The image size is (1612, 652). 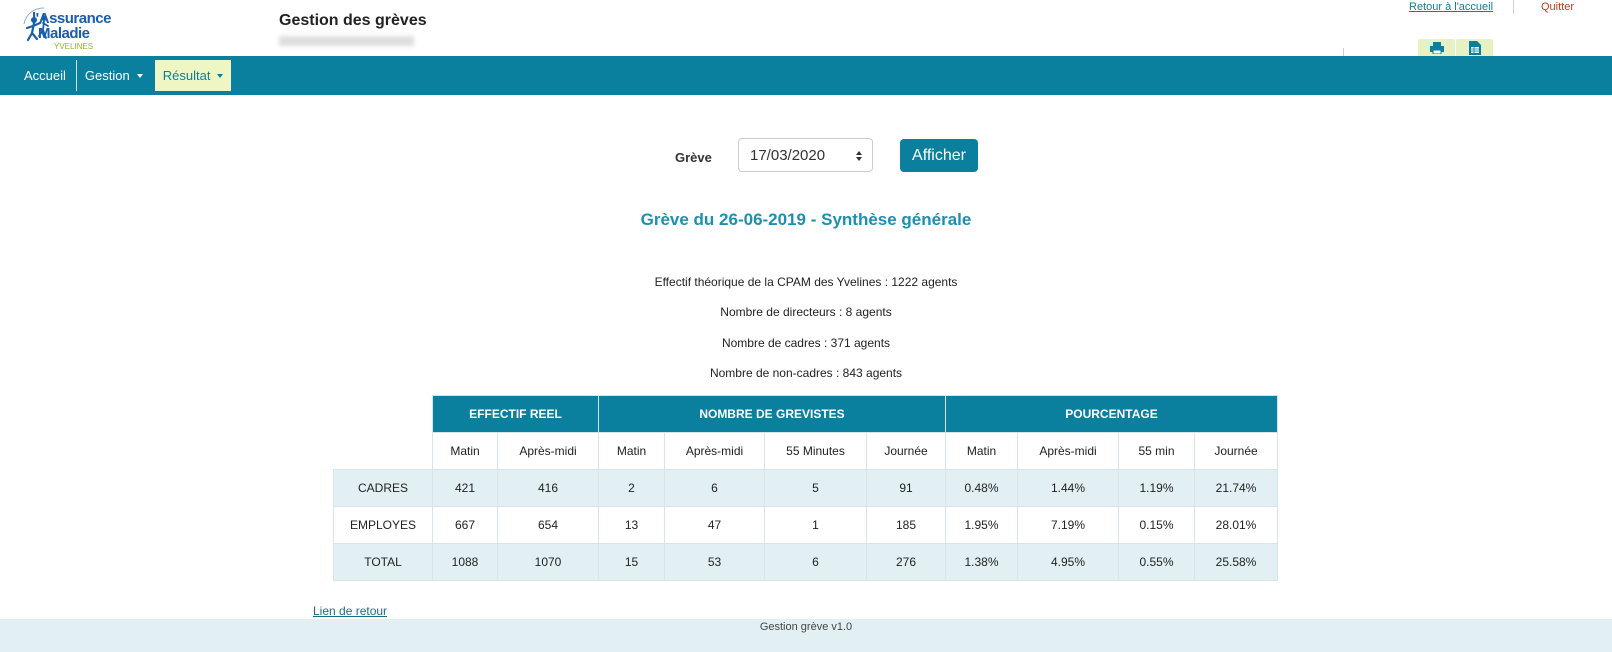 I want to click on group-header-pourcentage: POURCENTAGE, so click(x=1111, y=414).